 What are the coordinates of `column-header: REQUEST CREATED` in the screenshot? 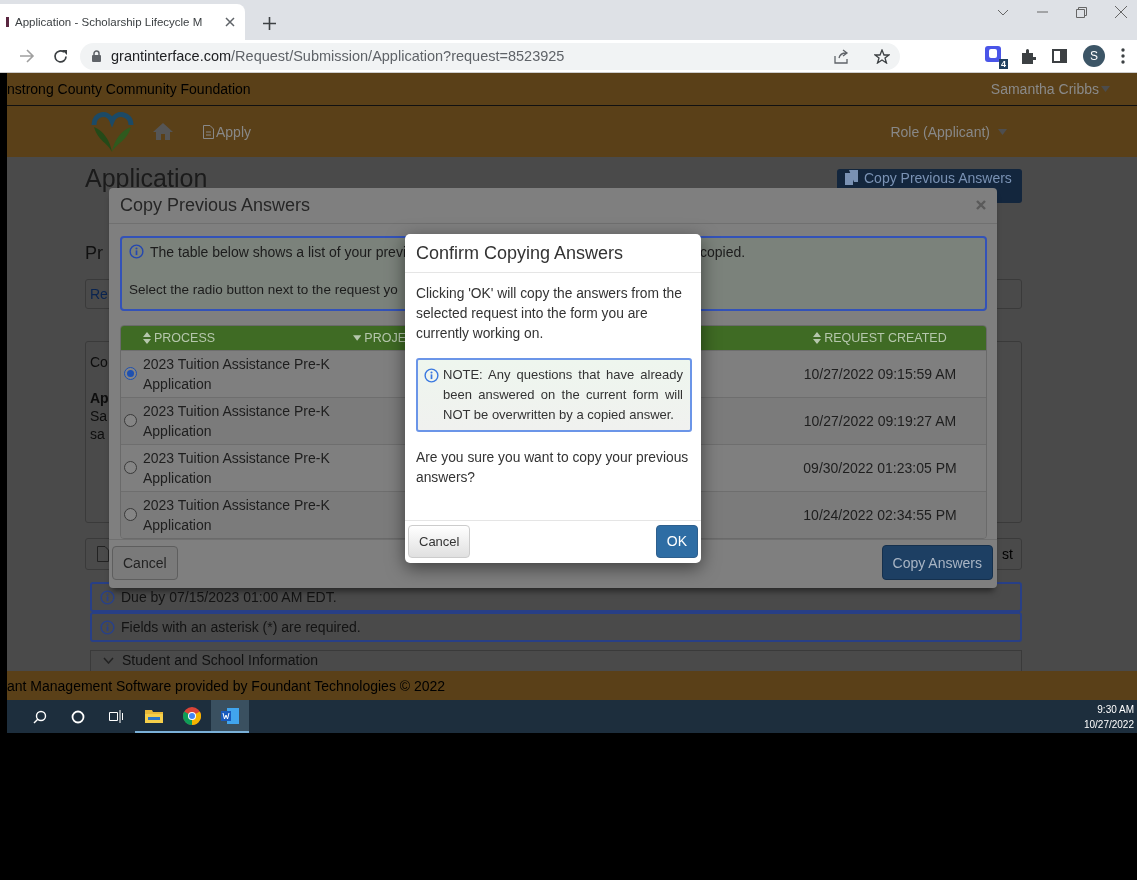 It's located at (885, 337).